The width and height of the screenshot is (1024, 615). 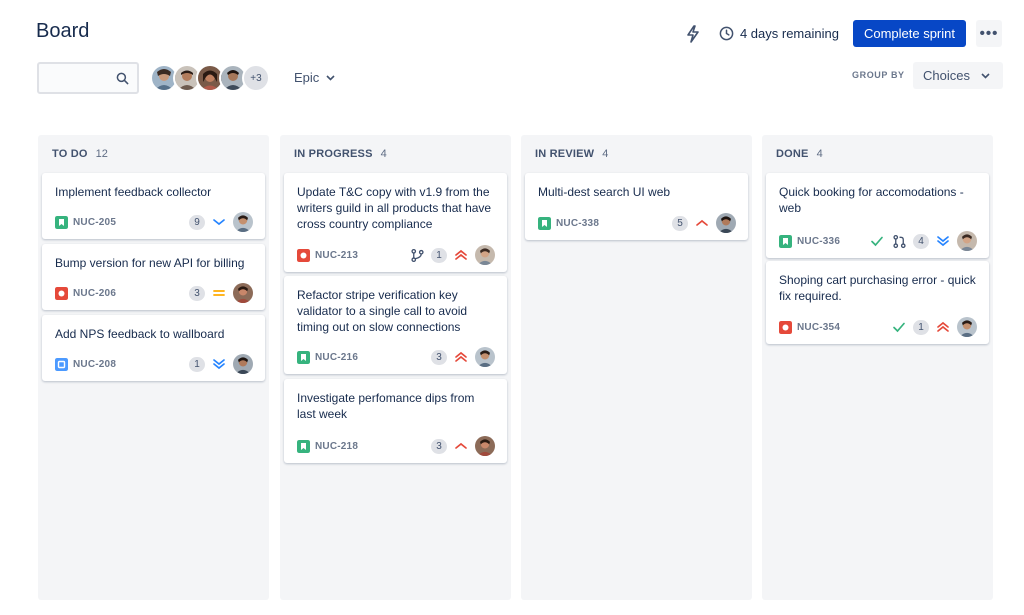 What do you see at coordinates (94, 364) in the screenshot?
I see `issue-key: NUC-208` at bounding box center [94, 364].